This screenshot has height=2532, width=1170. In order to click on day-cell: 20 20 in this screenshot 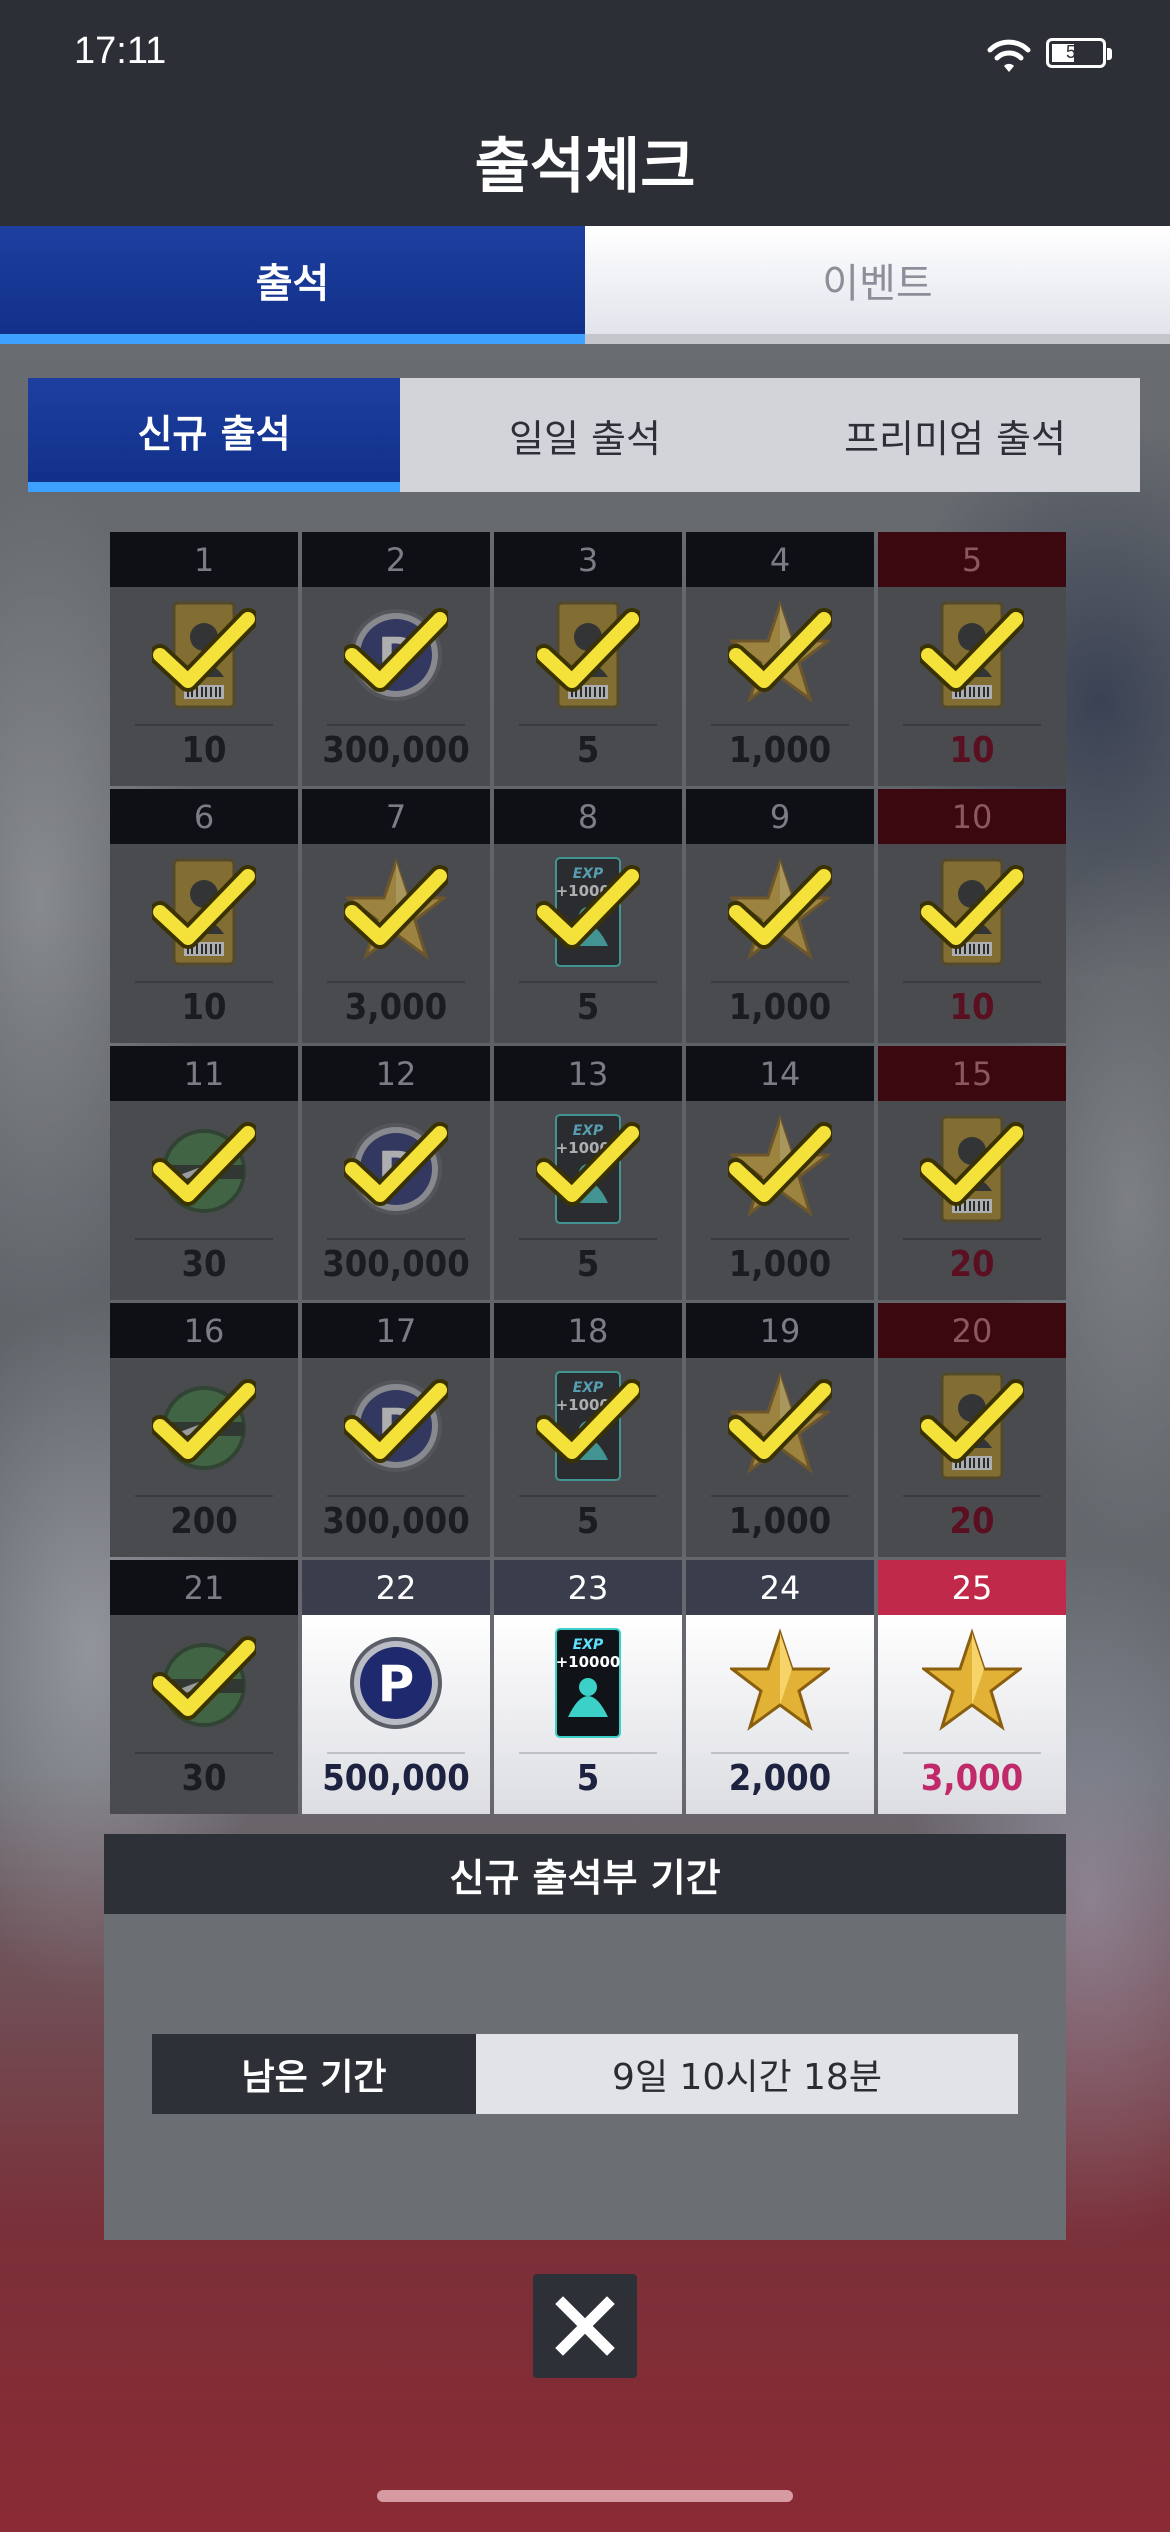, I will do `click(972, 1430)`.